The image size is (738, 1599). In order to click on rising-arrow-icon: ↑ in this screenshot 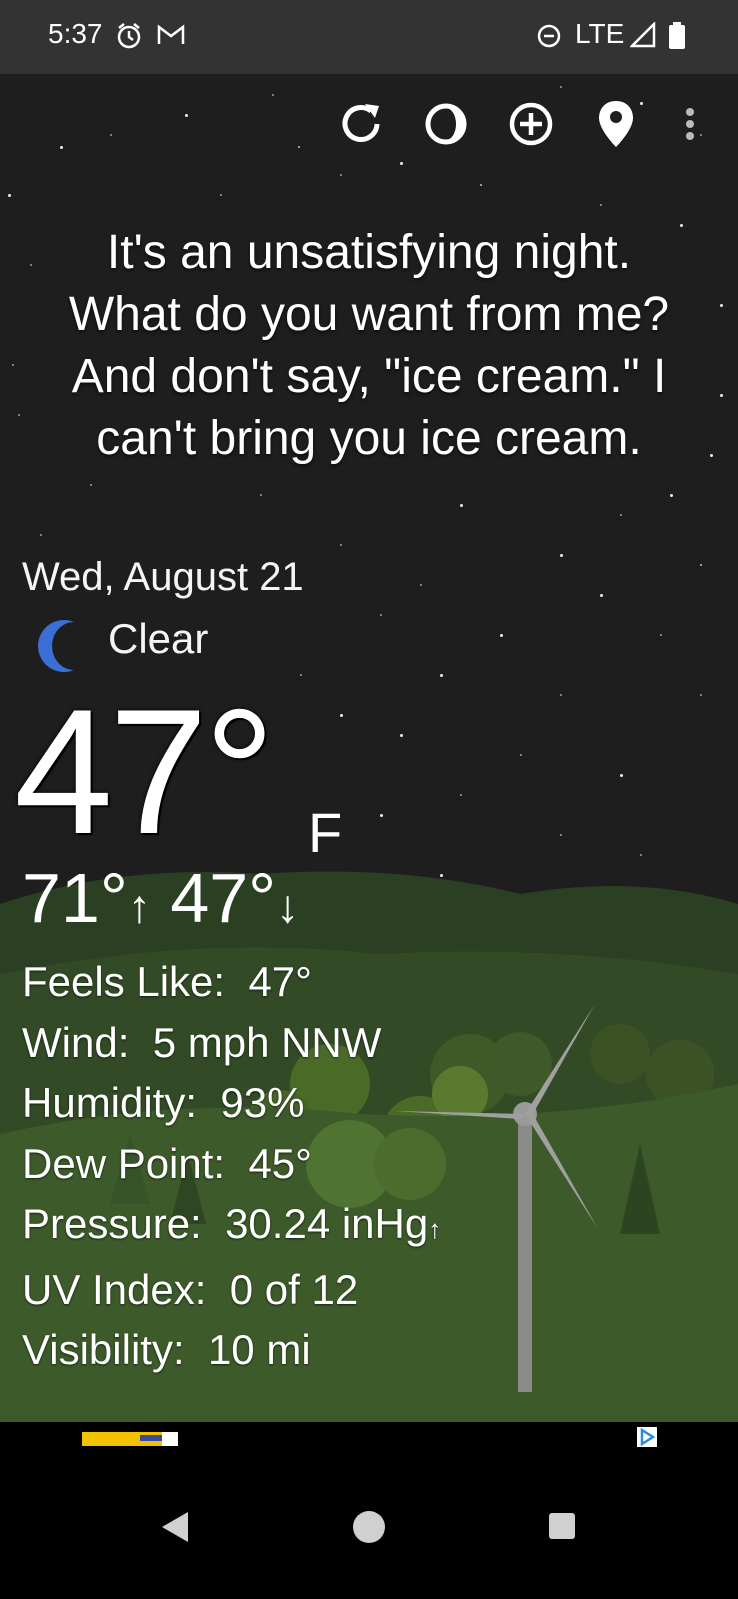, I will do `click(435, 1229)`.